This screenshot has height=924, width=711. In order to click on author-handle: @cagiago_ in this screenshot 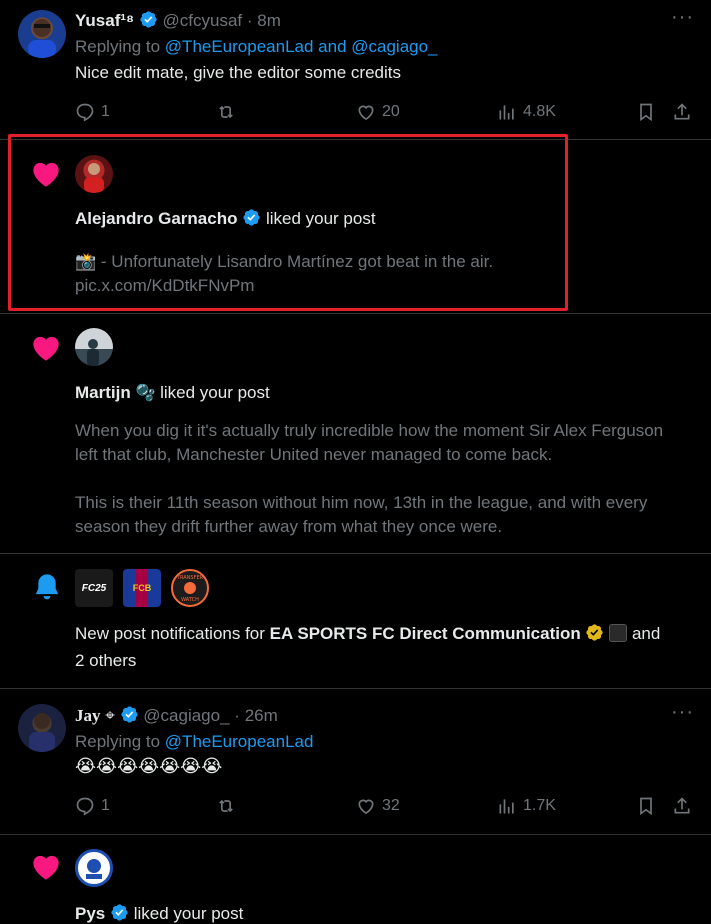, I will do `click(186, 715)`.